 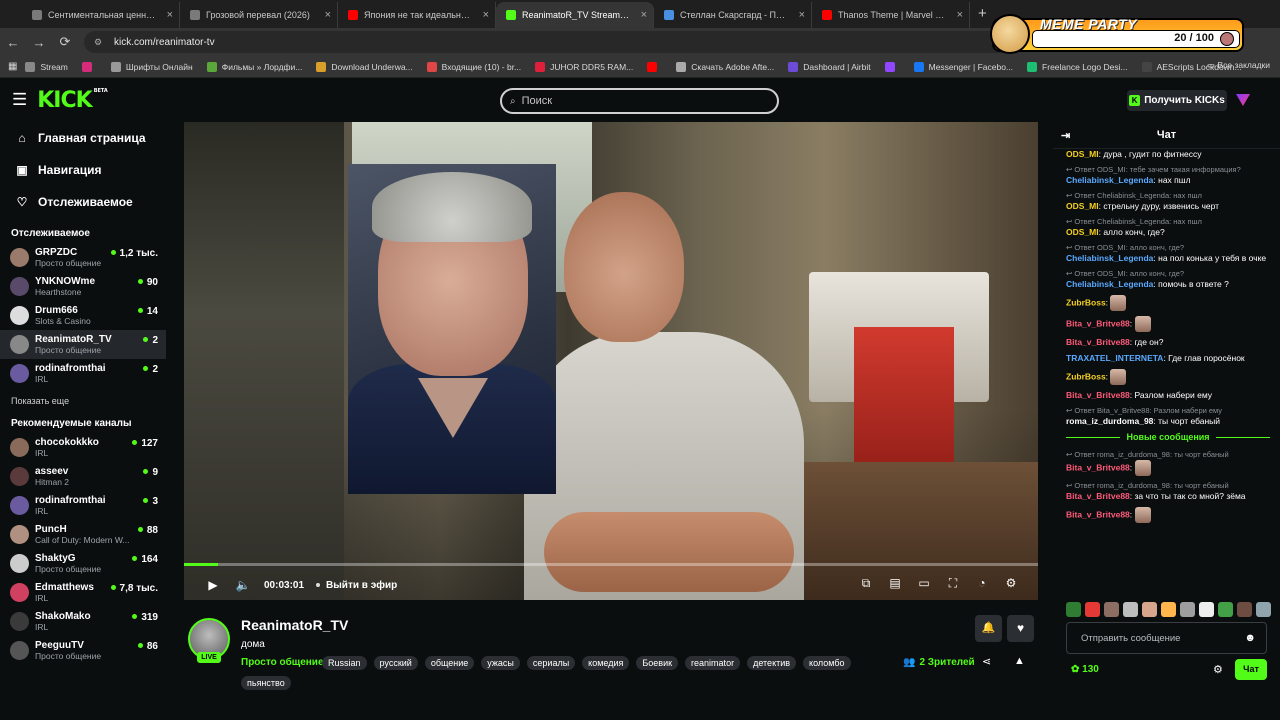 I want to click on bookmark-item: Шрифты Онлайн, so click(x=151, y=66).